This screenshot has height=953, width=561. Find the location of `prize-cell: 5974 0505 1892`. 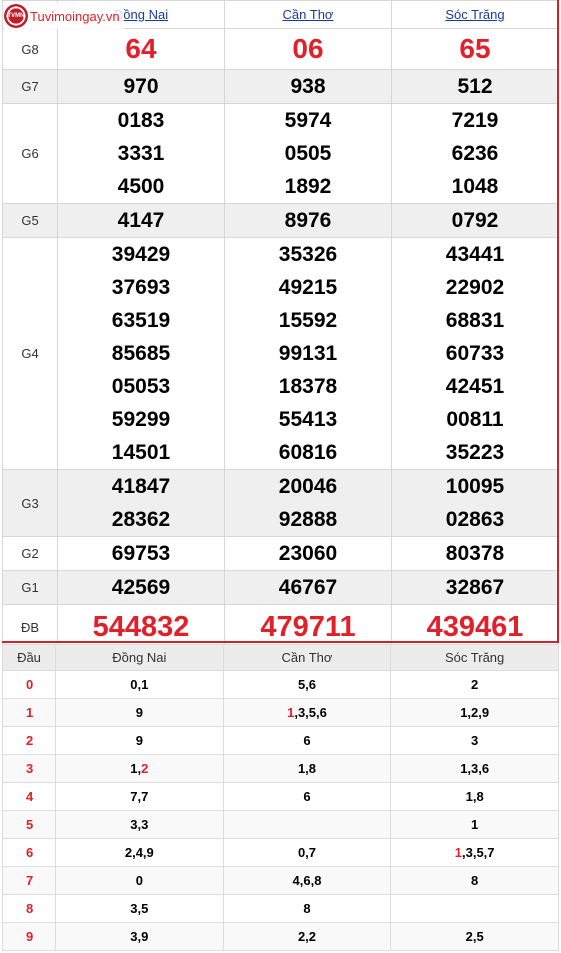

prize-cell: 5974 0505 1892 is located at coordinates (308, 153).